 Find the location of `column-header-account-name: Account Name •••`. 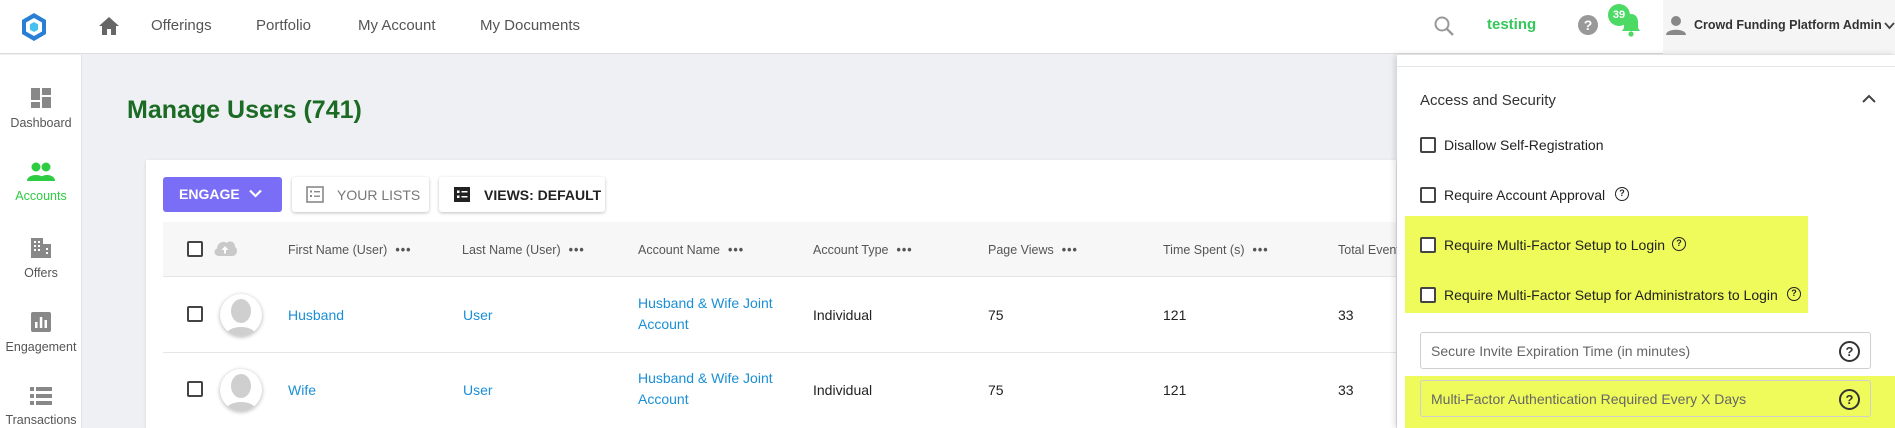

column-header-account-name: Account Name ••• is located at coordinates (691, 250).